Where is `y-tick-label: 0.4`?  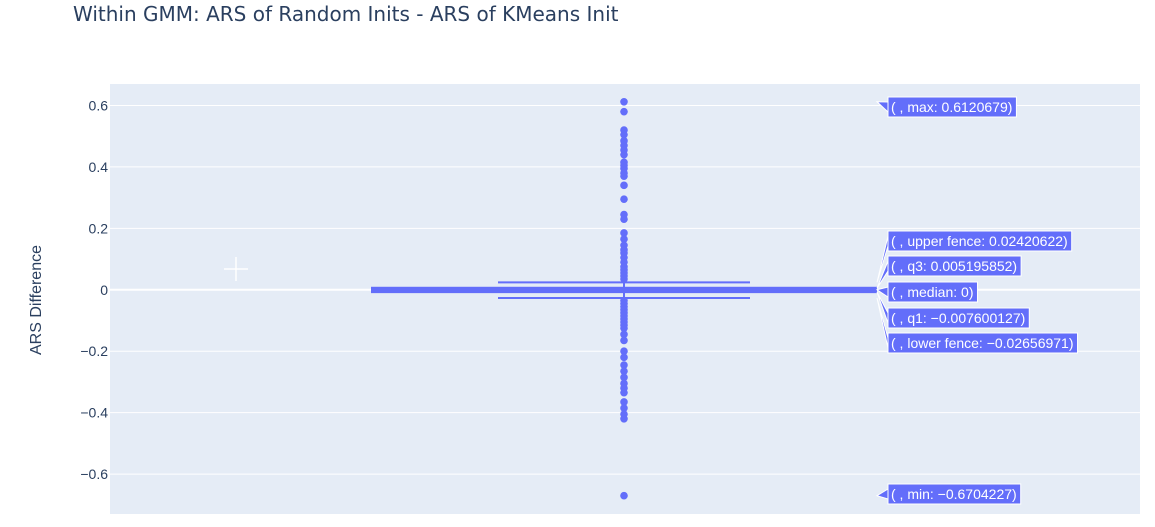 y-tick-label: 0.4 is located at coordinates (99, 167).